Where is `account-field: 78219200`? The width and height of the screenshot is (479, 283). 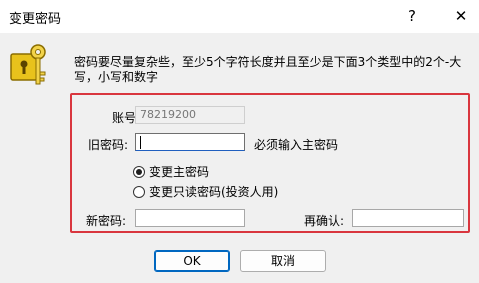
account-field: 78219200 is located at coordinates (190, 115).